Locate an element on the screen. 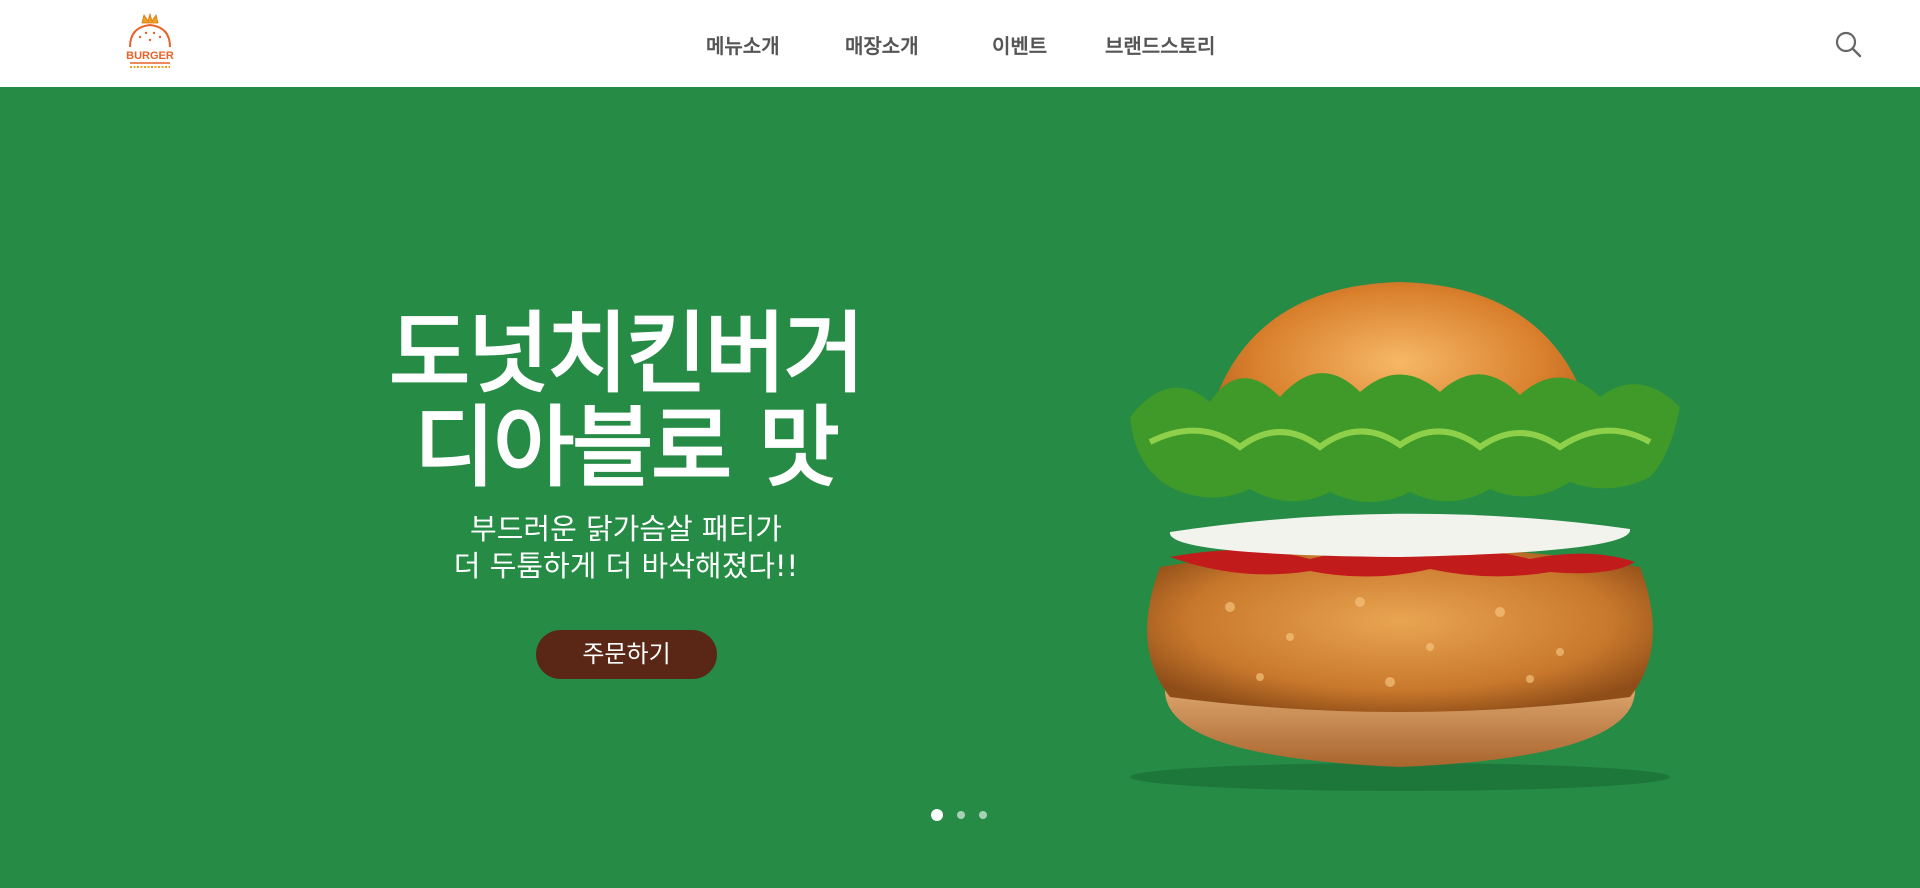 The height and width of the screenshot is (888, 1920). nav-events: 이벤트 is located at coordinates (1019, 44).